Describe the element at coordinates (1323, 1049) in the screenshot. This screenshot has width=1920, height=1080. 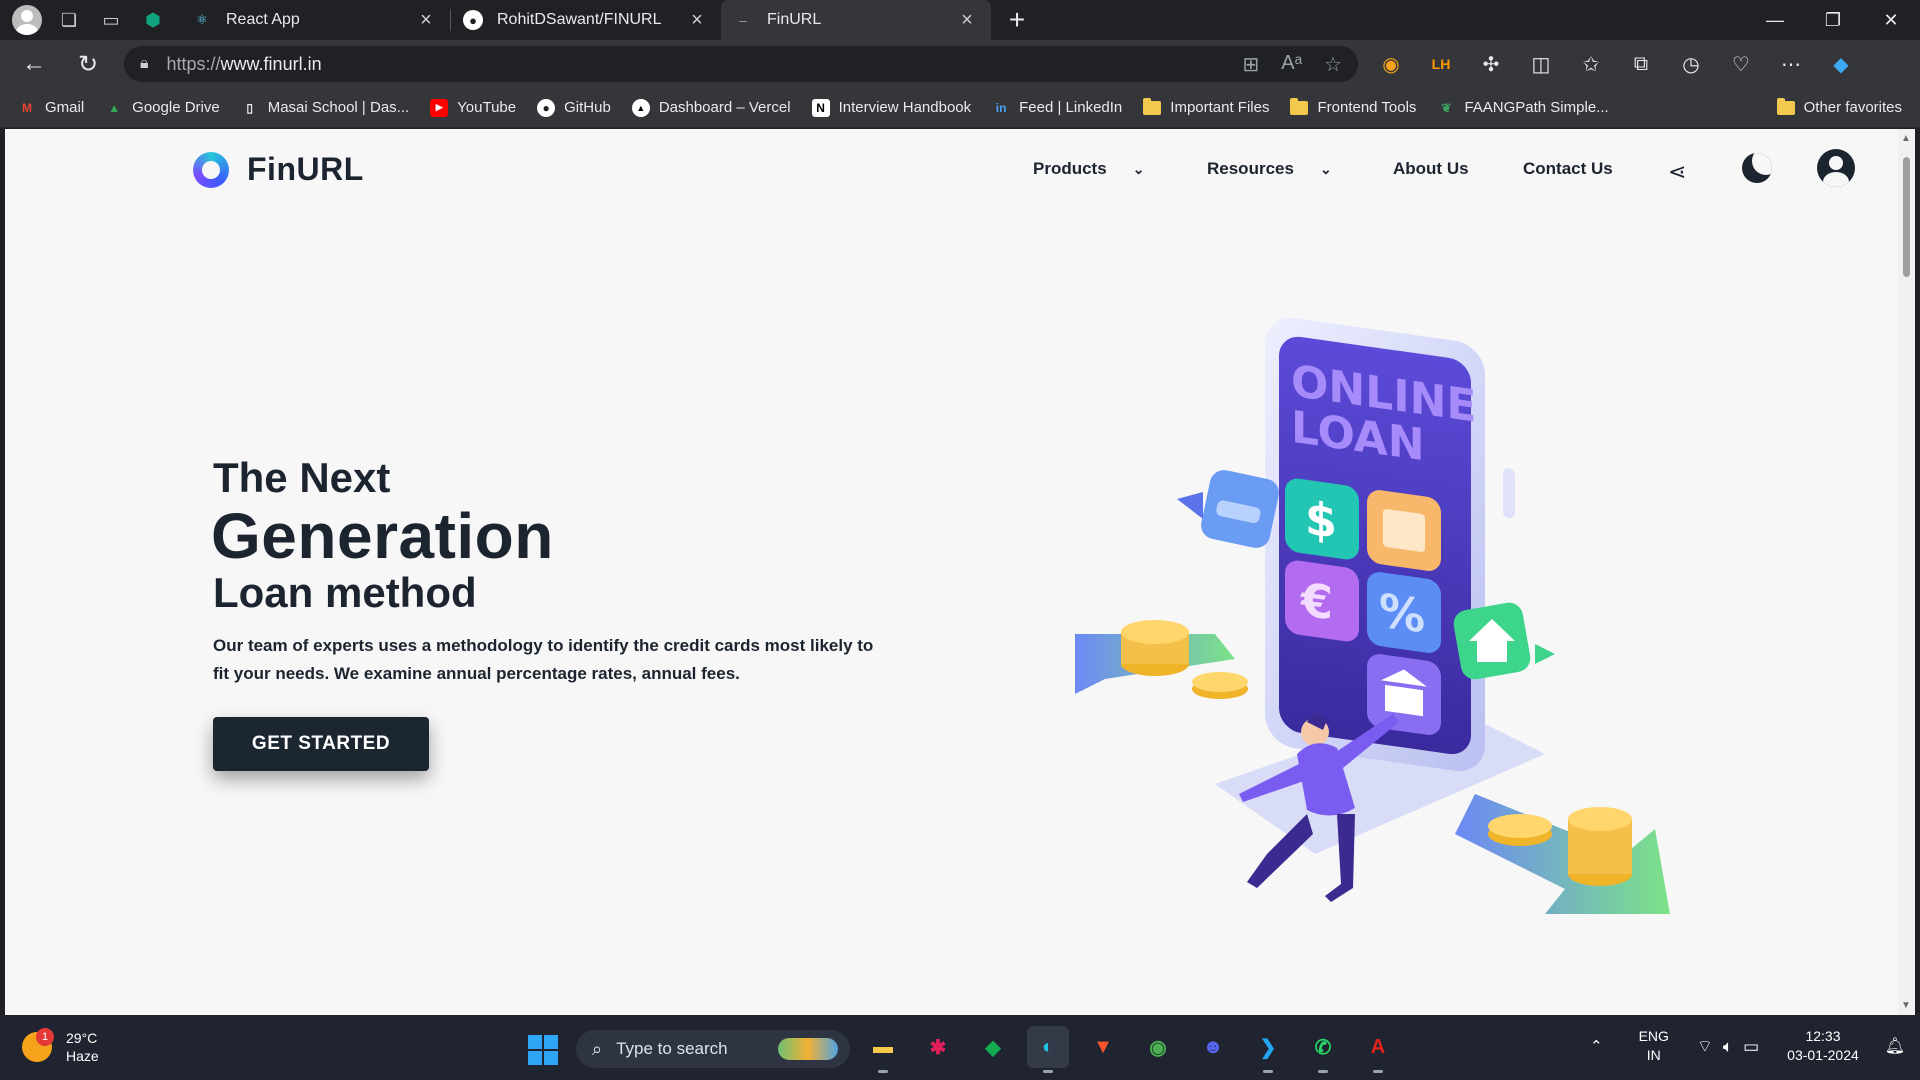
I see `whatsapp-icon: ✆` at that location.